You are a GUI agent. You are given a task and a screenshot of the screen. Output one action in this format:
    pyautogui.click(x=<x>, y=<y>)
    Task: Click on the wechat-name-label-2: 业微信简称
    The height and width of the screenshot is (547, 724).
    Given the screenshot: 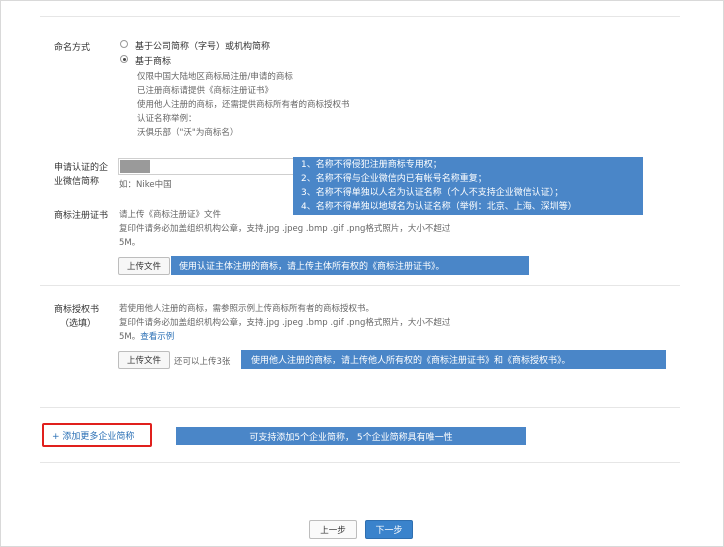 What is the action you would take?
    pyautogui.click(x=77, y=182)
    